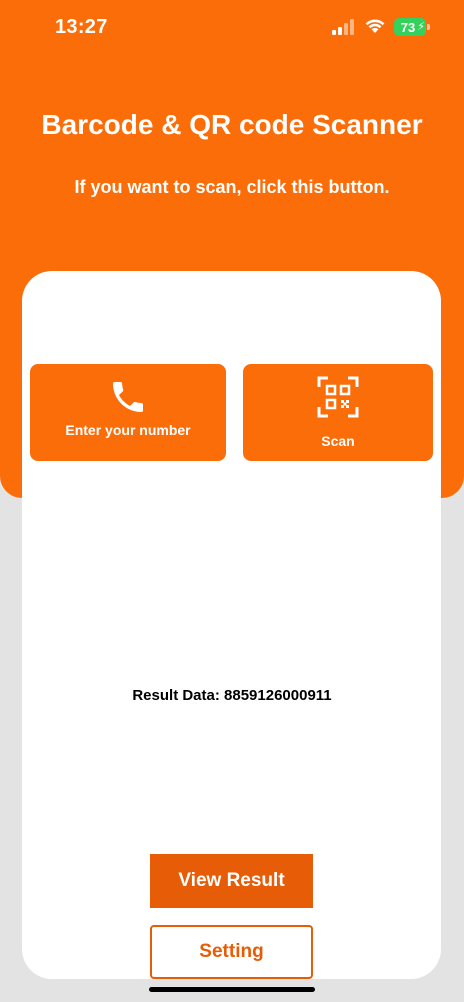 The height and width of the screenshot is (1002, 464). I want to click on scan-button: Scan, so click(338, 412).